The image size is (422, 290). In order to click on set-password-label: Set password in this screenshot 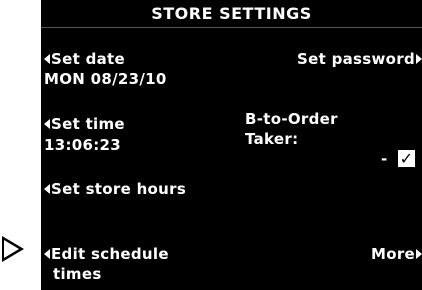, I will do `click(356, 59)`.